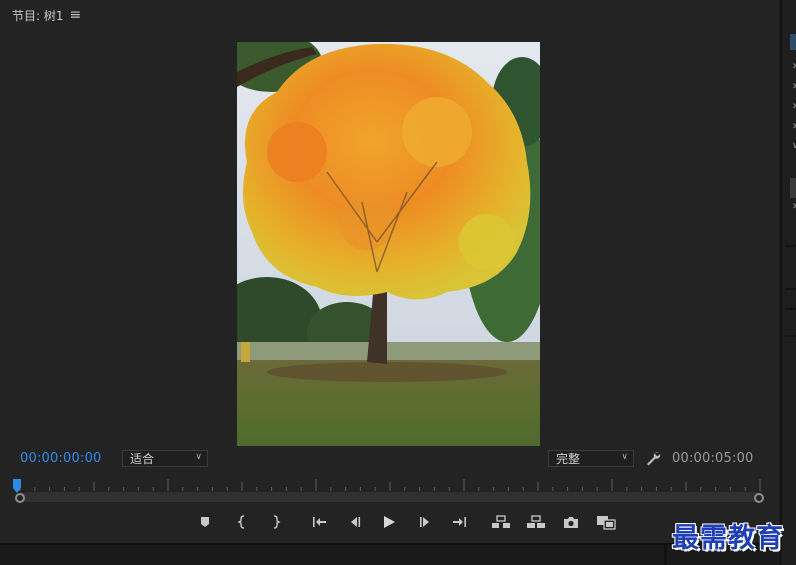 The height and width of the screenshot is (565, 796). What do you see at coordinates (165, 458) in the screenshot?
I see `zoom-level-dropdown: 适合 ∨` at bounding box center [165, 458].